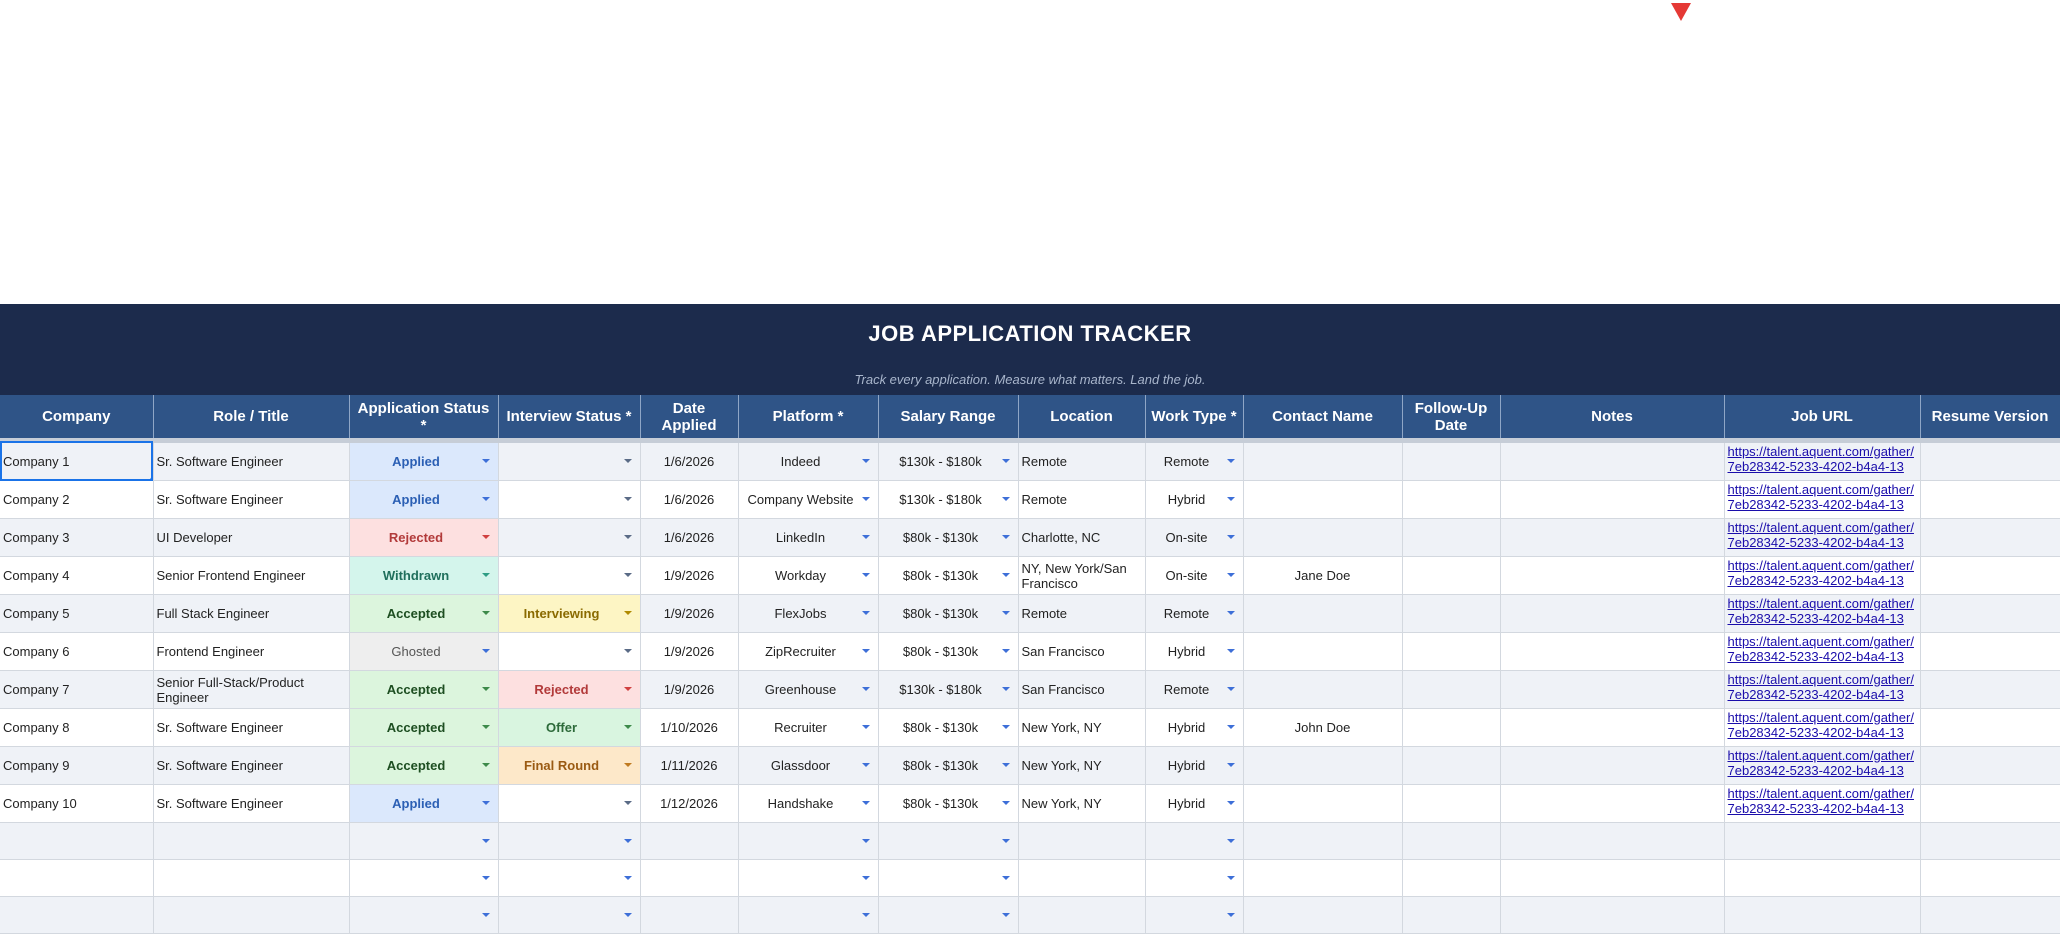  Describe the element at coordinates (77, 419) in the screenshot. I see `header-company: Company` at that location.